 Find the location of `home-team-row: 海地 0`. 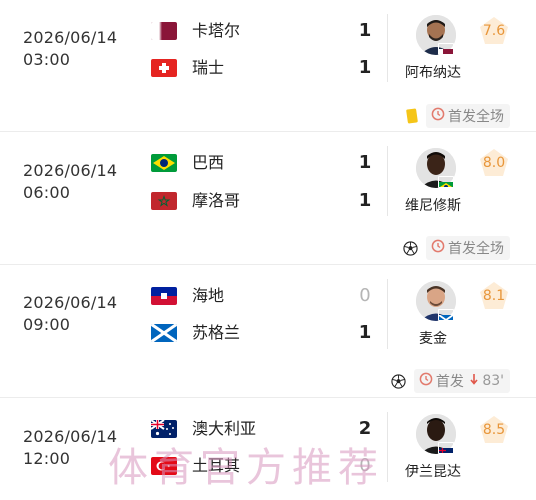

home-team-row: 海地 0 is located at coordinates (190, 296).